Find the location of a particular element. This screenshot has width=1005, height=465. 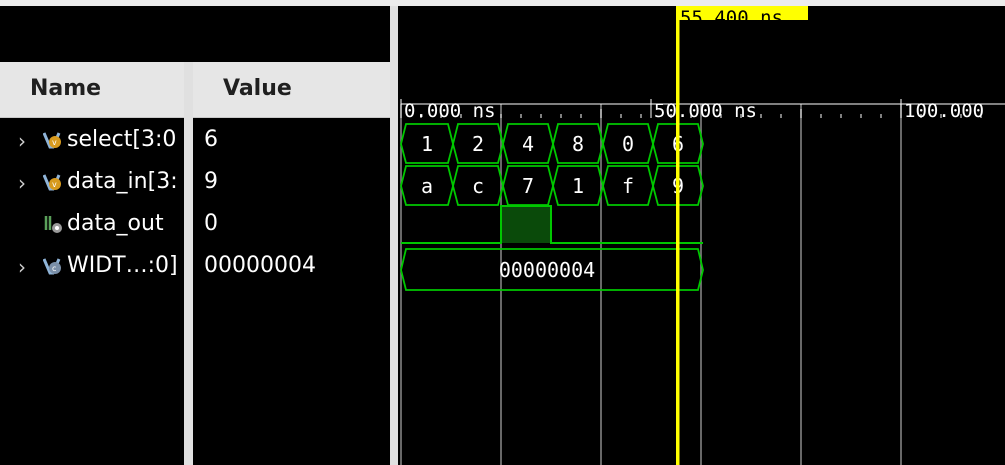

time-cursor is located at coordinates (678, 235).